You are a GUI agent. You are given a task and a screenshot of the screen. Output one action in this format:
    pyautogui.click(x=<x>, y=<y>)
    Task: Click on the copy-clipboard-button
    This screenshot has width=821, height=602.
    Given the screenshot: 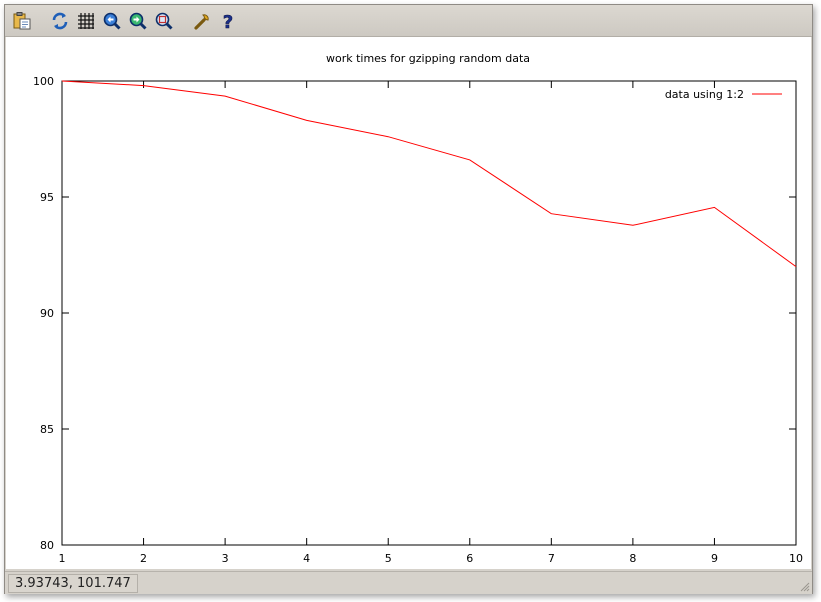 What is the action you would take?
    pyautogui.click(x=22, y=21)
    